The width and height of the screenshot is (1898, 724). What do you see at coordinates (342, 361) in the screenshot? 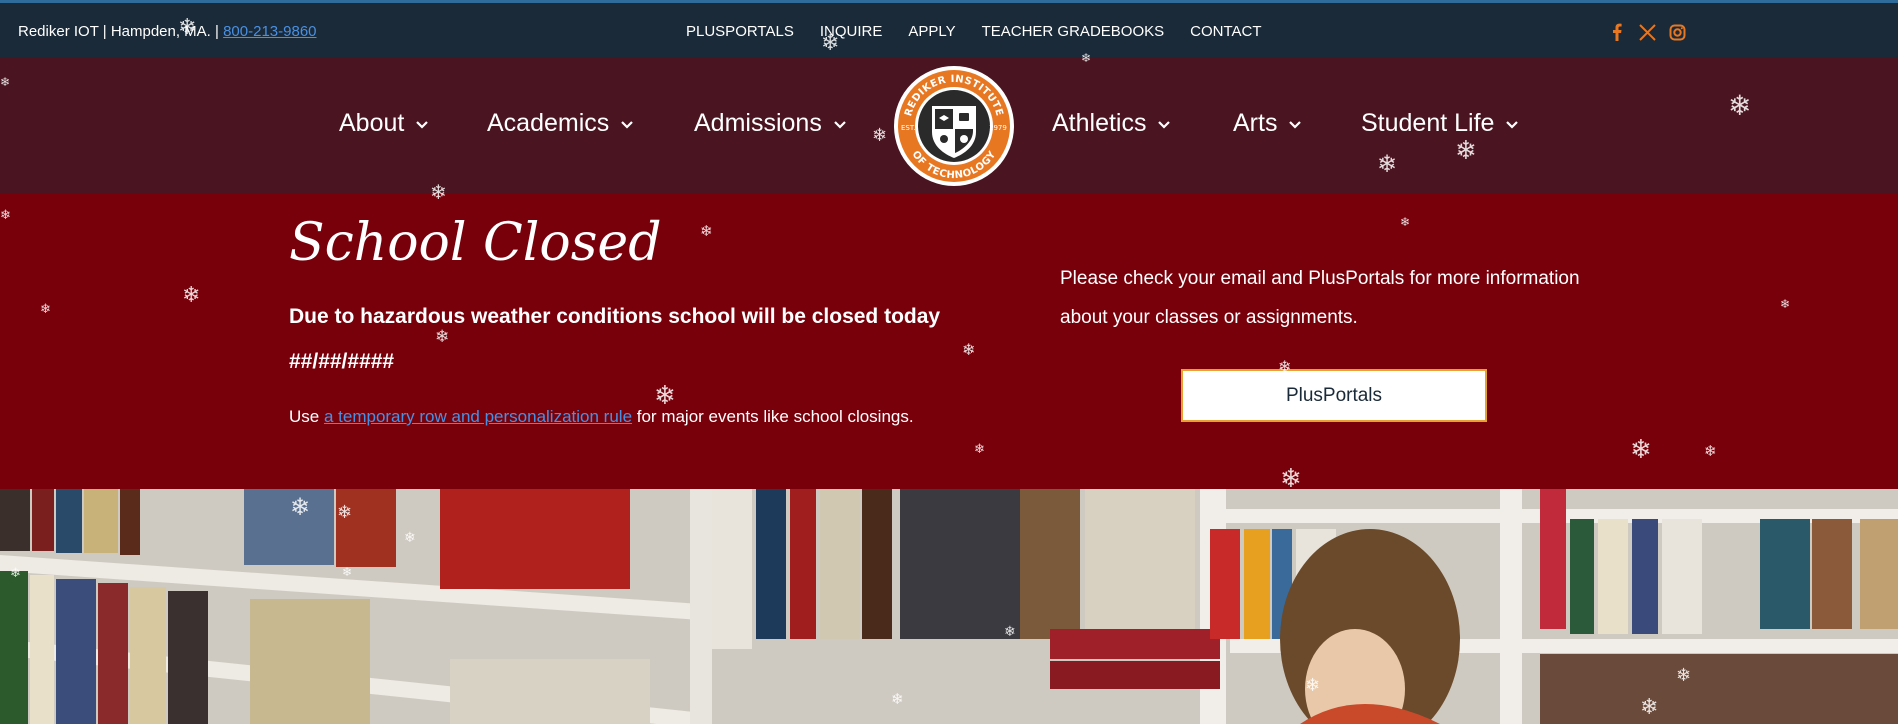
I see `banner-date: ##/##/####` at bounding box center [342, 361].